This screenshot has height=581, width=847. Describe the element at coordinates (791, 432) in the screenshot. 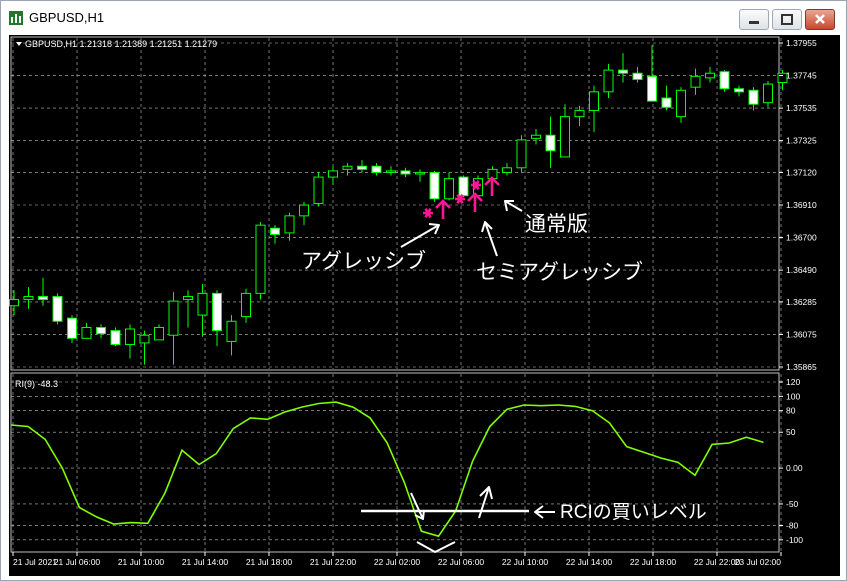

I see `rci-axis-label: 50` at that location.